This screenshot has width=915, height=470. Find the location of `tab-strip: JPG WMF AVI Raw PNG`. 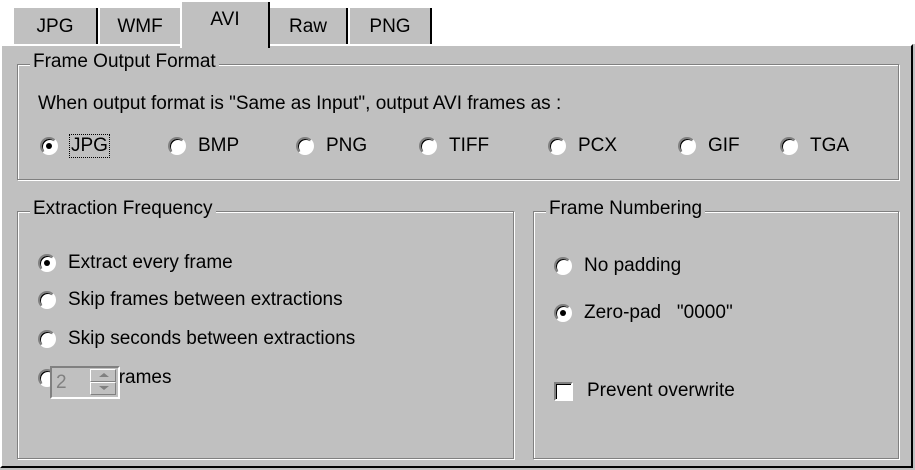

tab-strip: JPG WMF AVI Raw PNG is located at coordinates (457, 24).